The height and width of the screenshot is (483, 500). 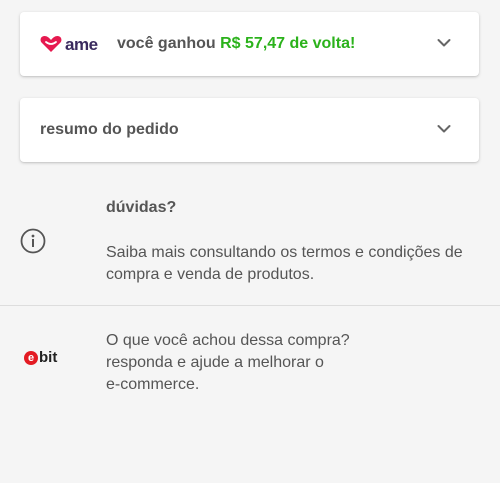 What do you see at coordinates (141, 207) in the screenshot?
I see `faq-title: dúvidas?` at bounding box center [141, 207].